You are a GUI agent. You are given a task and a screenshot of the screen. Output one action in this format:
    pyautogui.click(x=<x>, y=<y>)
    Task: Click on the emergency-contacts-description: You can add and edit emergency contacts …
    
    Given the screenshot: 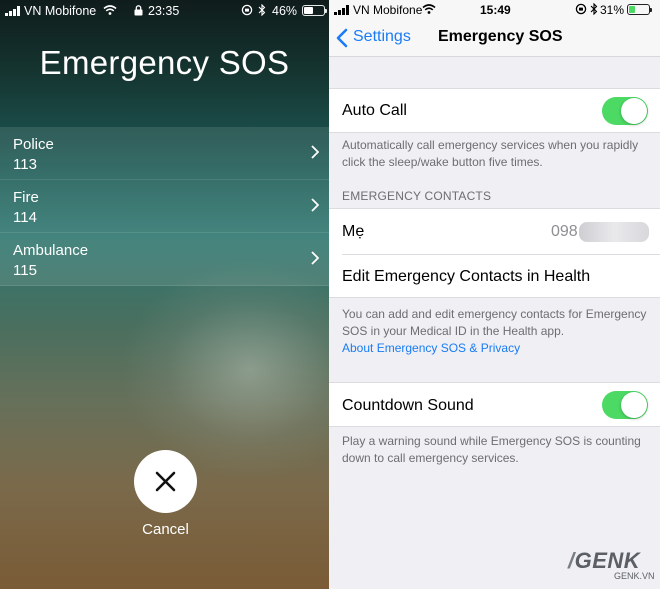 What is the action you would take?
    pyautogui.click(x=494, y=331)
    